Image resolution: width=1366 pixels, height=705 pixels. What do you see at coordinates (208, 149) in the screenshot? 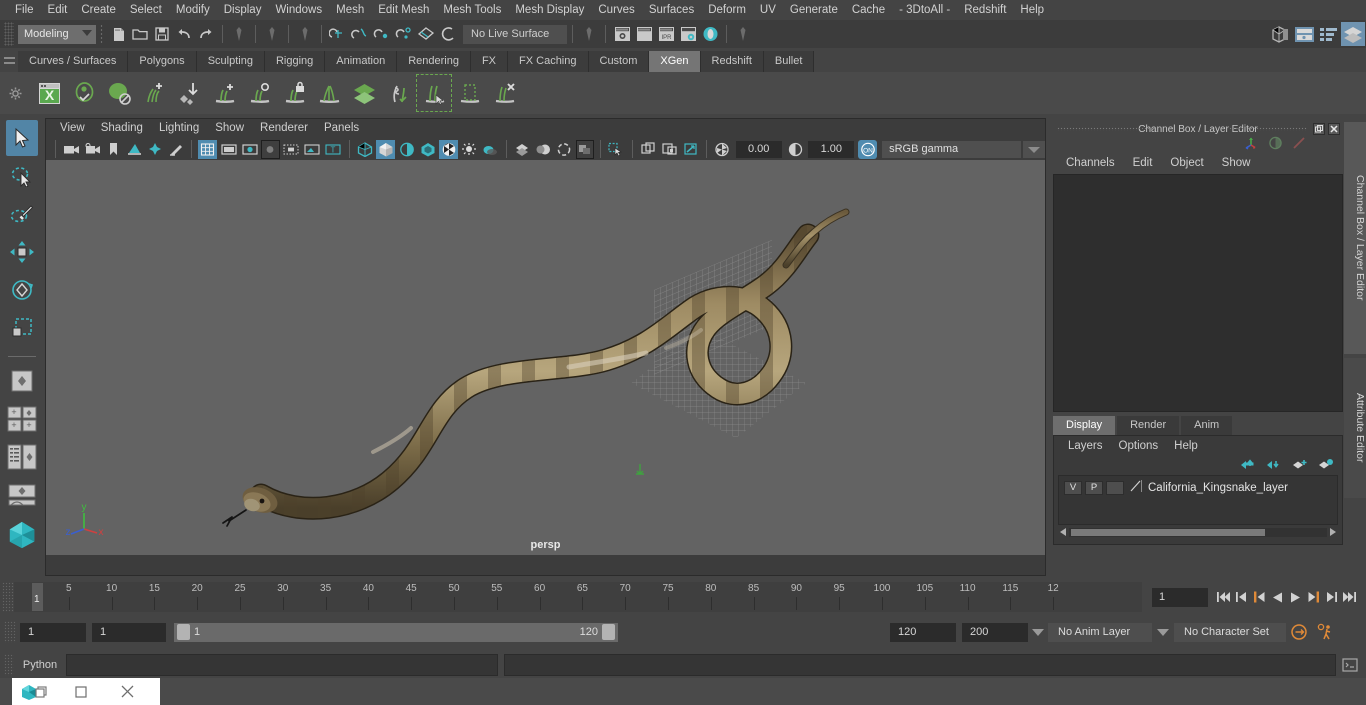
I see `grid-toggle-icon` at bounding box center [208, 149].